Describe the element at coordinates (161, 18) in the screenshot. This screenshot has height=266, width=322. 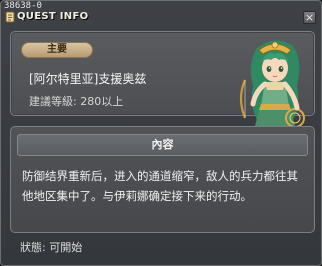
I see `title-bar: QUEST INFO ×` at that location.